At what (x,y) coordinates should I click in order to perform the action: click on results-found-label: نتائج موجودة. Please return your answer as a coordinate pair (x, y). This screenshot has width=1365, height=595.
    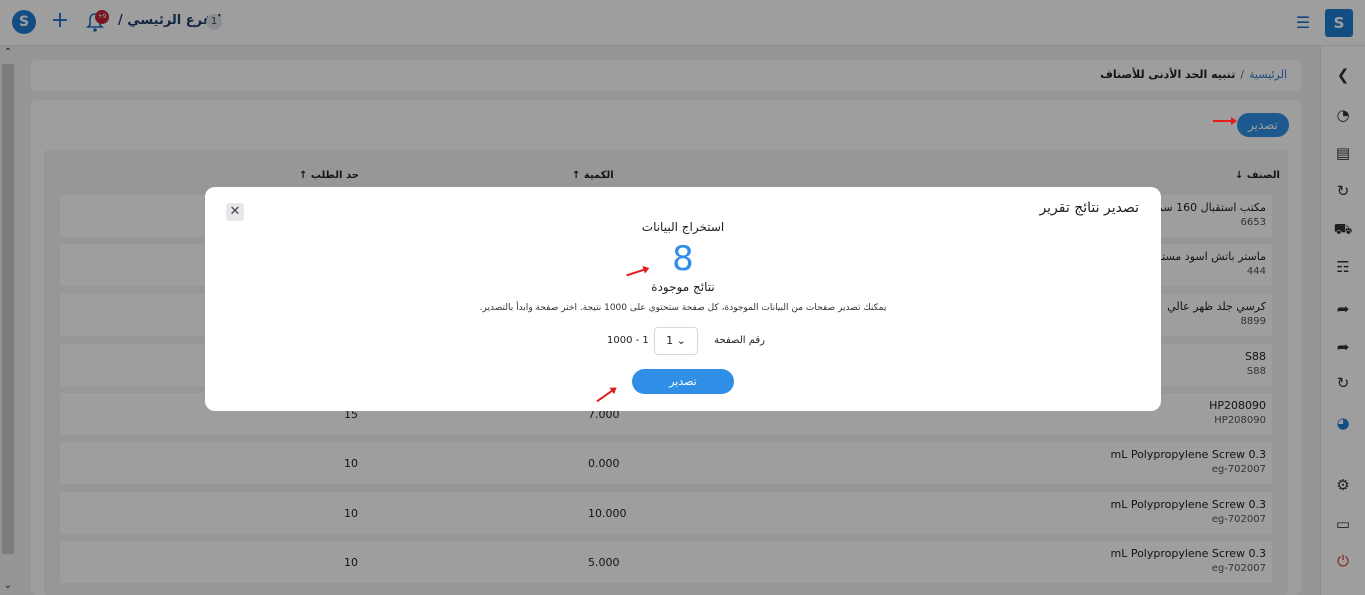
    Looking at the image, I should click on (683, 287).